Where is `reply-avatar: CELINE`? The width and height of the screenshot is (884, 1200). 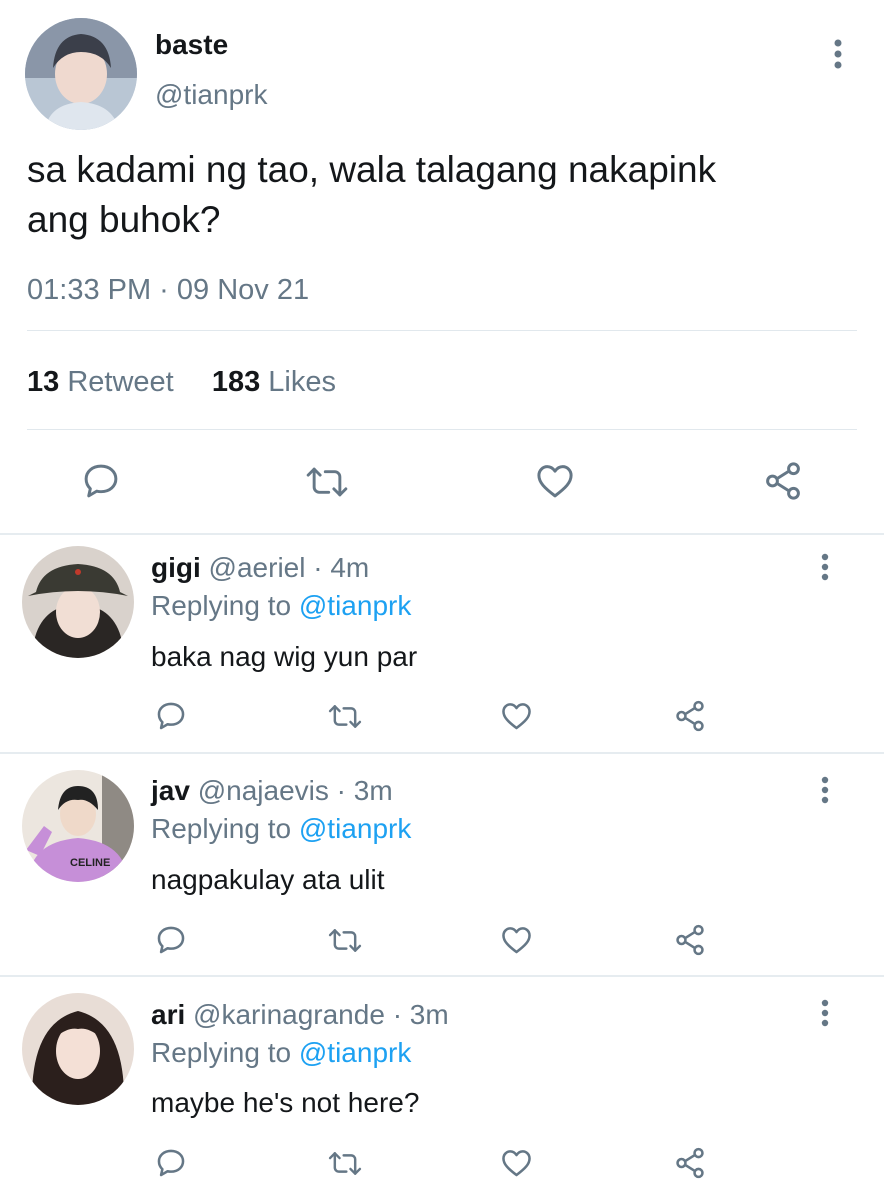
reply-avatar: CELINE is located at coordinates (78, 826).